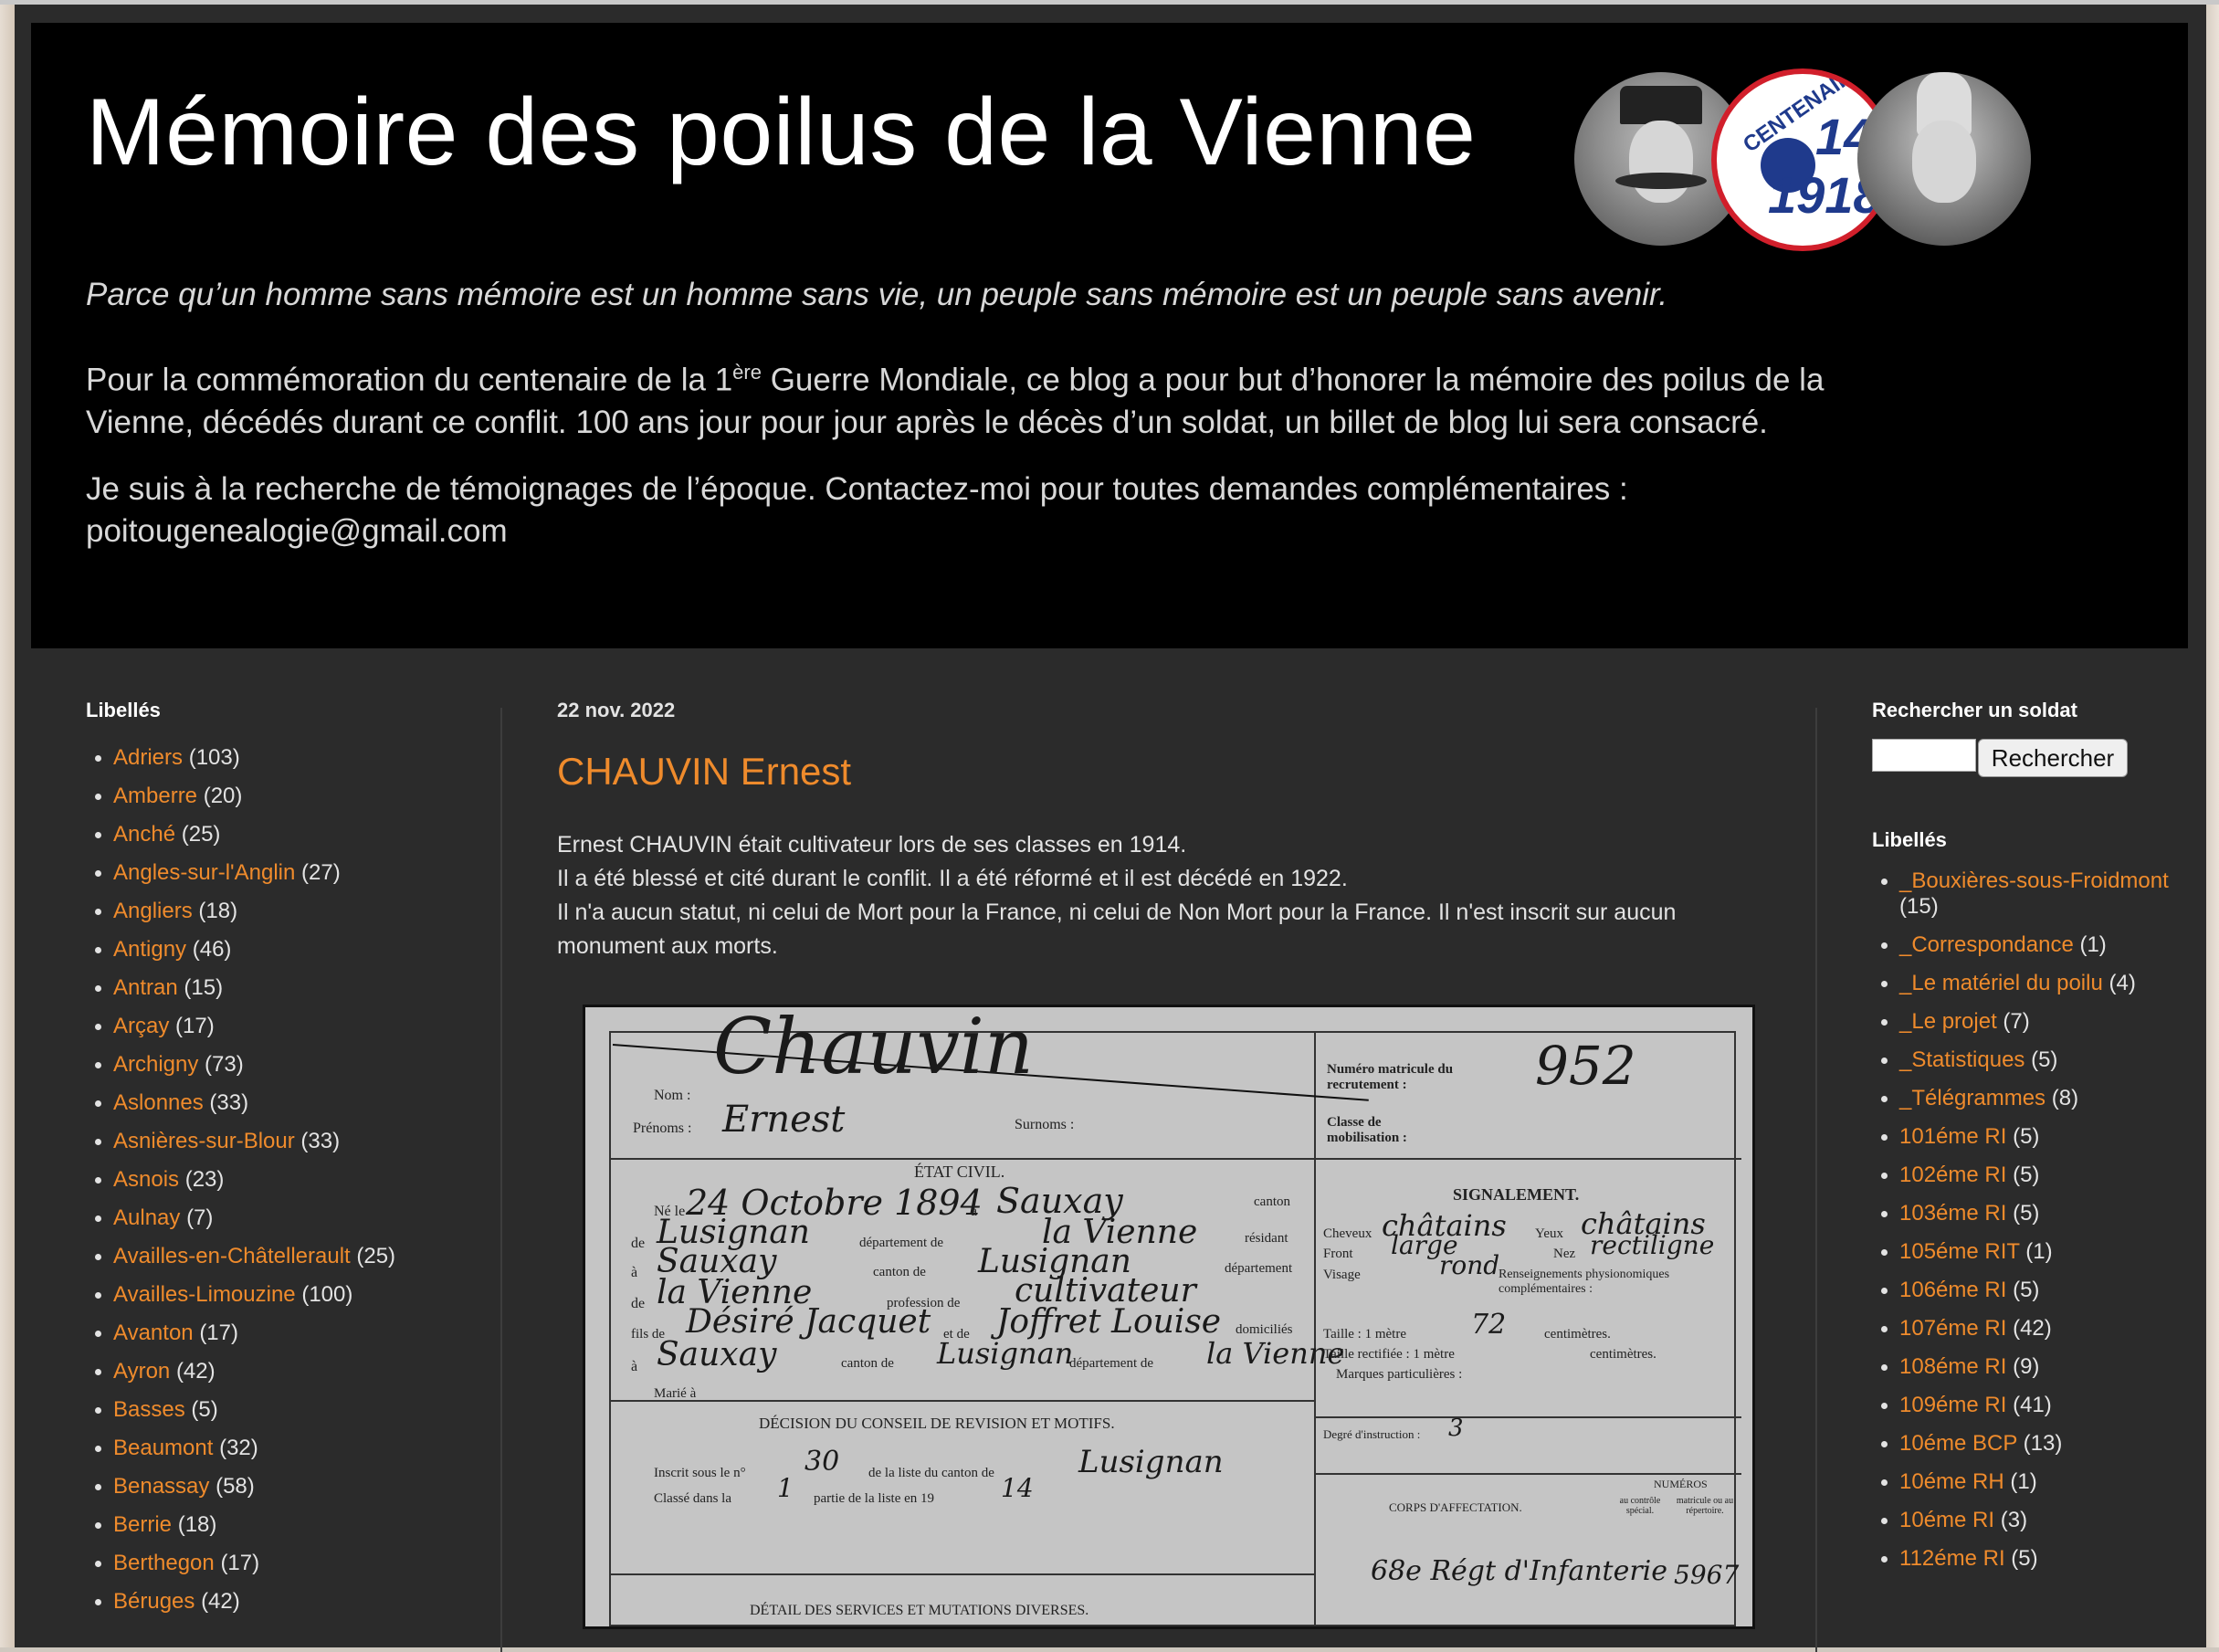 The width and height of the screenshot is (2219, 1652). I want to click on label-link: 10éme RI, so click(1947, 1520).